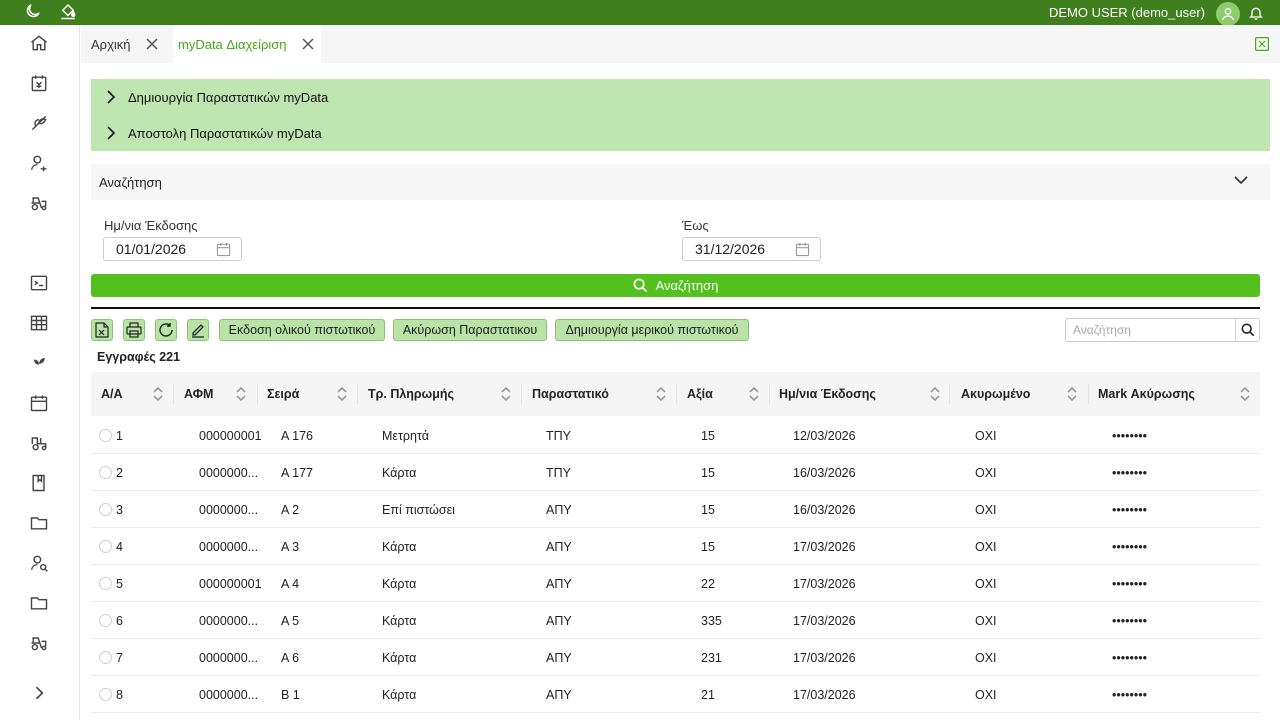 The image size is (1280, 720). I want to click on column-header-cancelled: Ακυρωμένο, so click(1025, 394).